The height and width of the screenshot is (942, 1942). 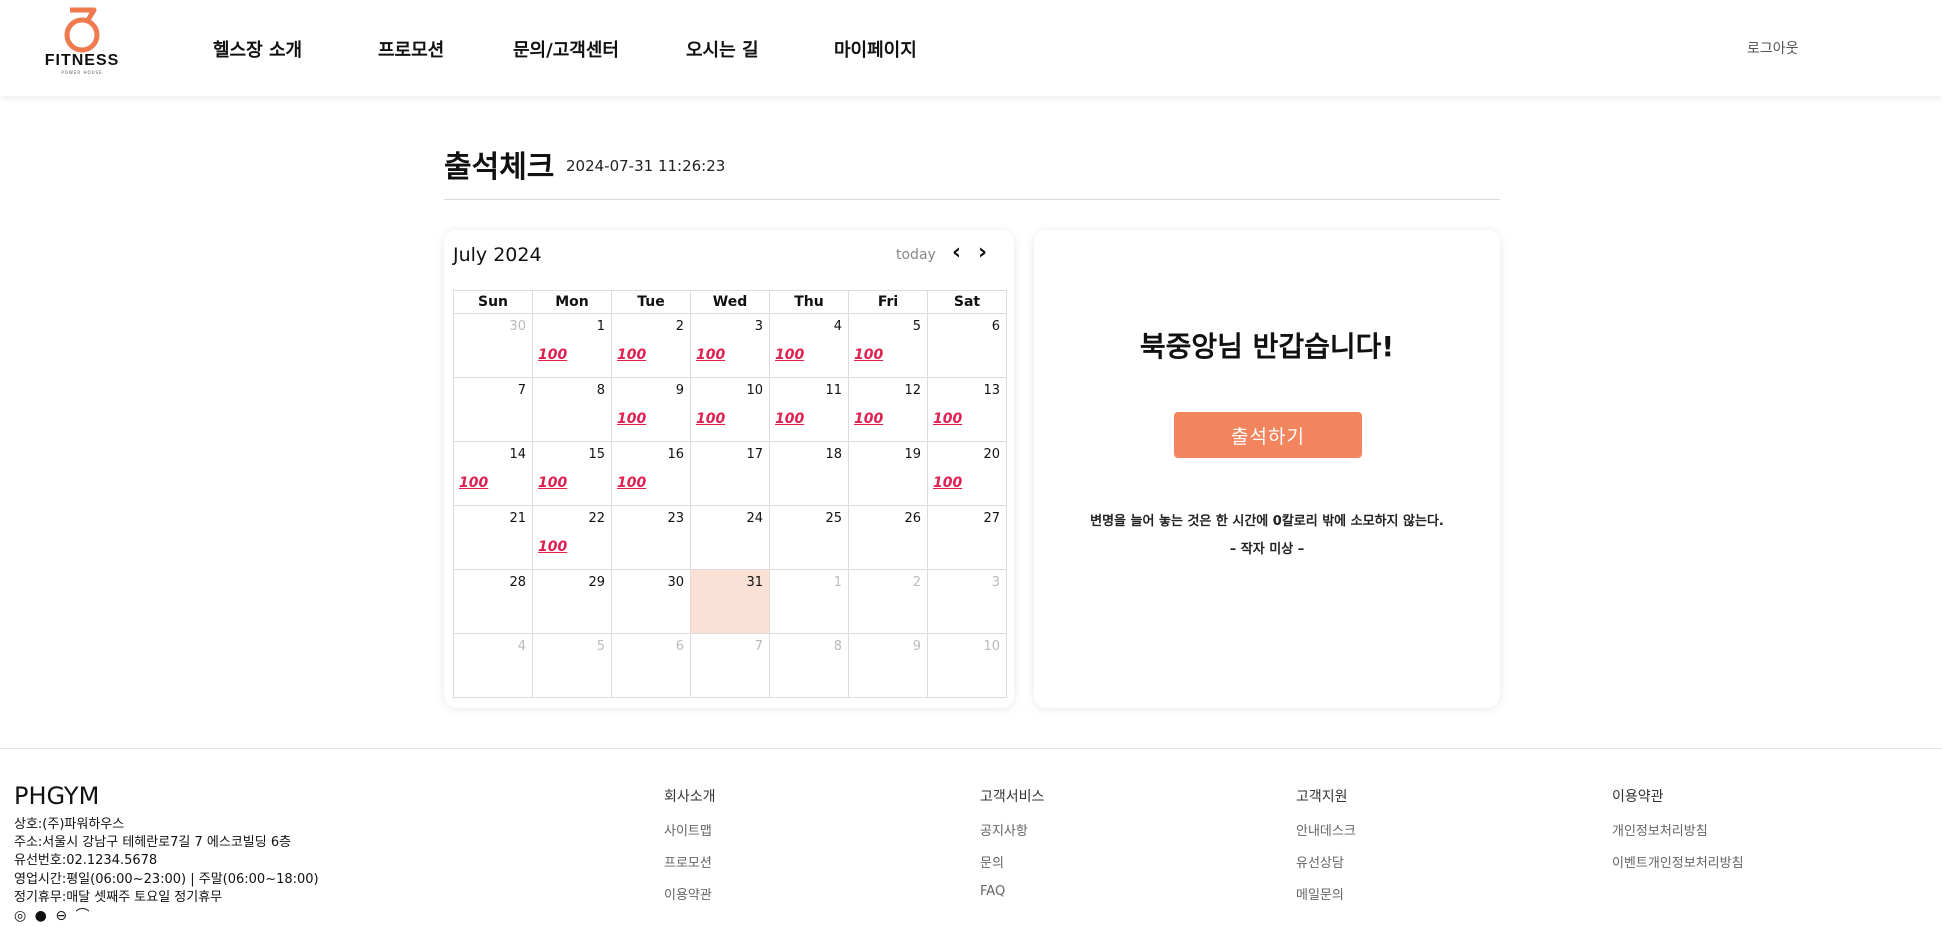 I want to click on calendar-day-cell: 10 100, so click(x=730, y=409).